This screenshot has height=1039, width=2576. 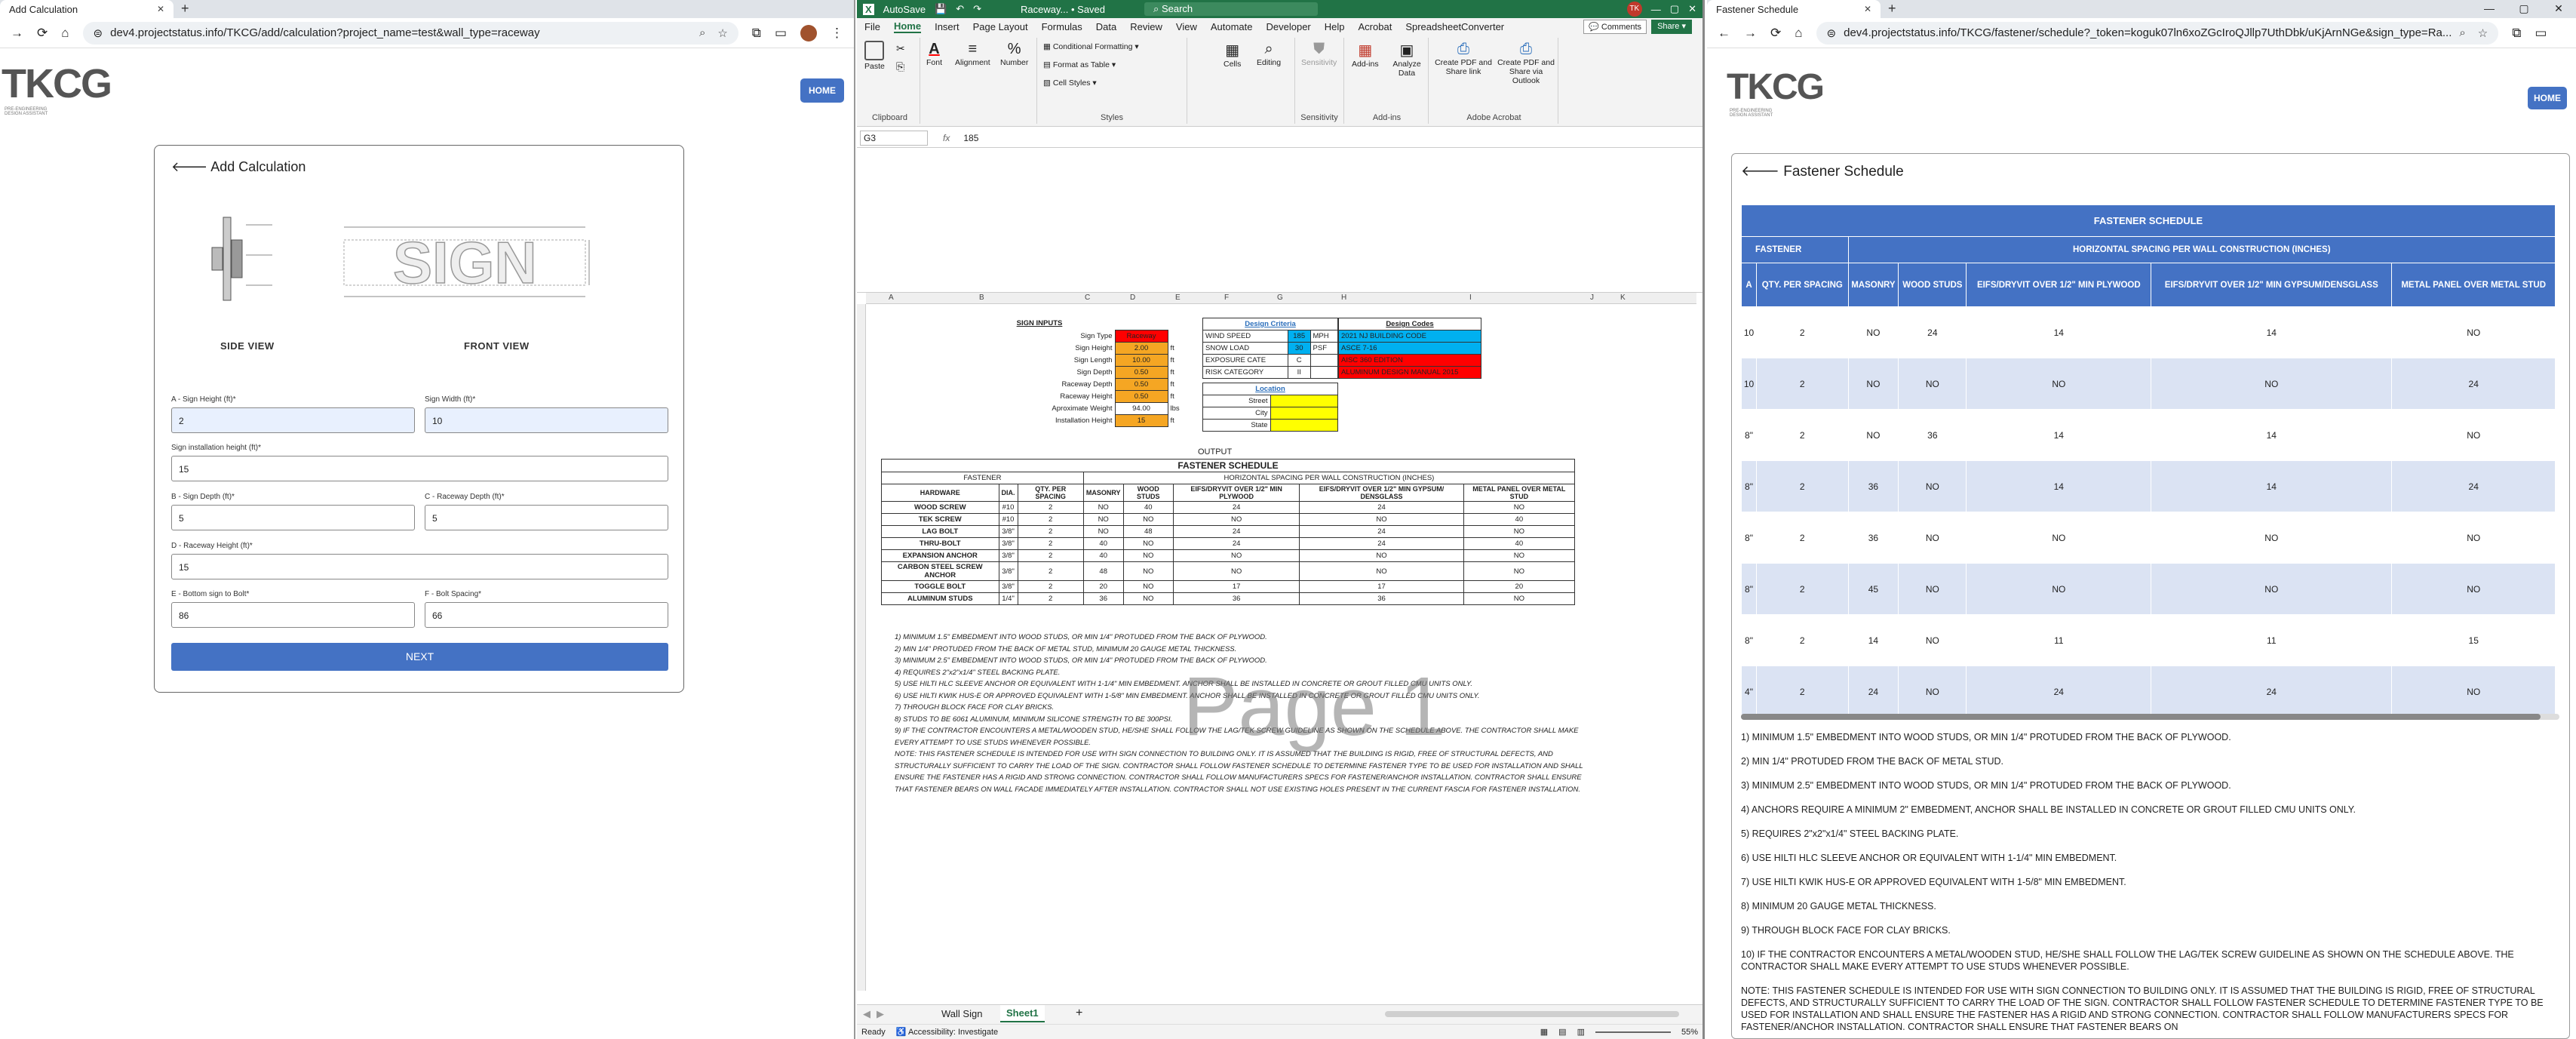 I want to click on sheet-tab-wall-sign: Wall Sign, so click(x=961, y=1013).